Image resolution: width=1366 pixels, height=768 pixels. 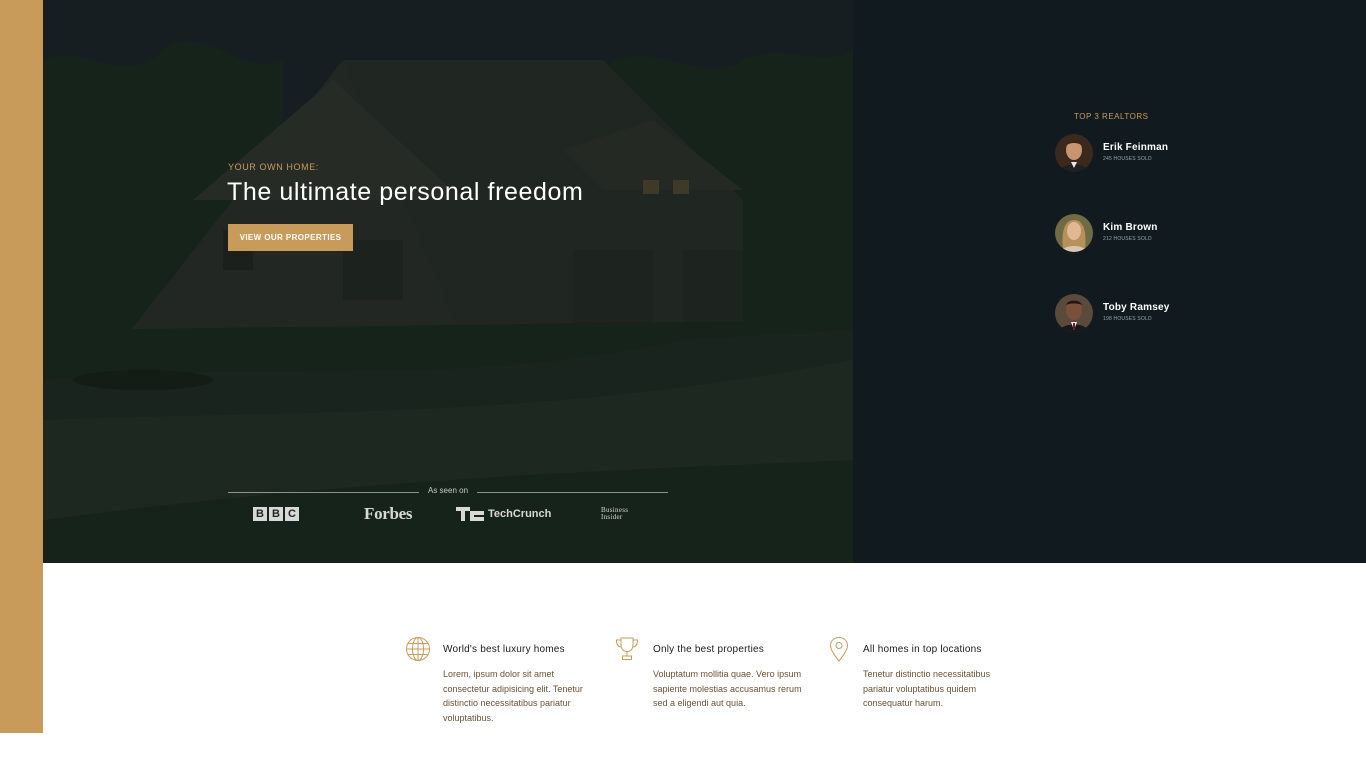 I want to click on bbc-logo: B B C, so click(x=277, y=514).